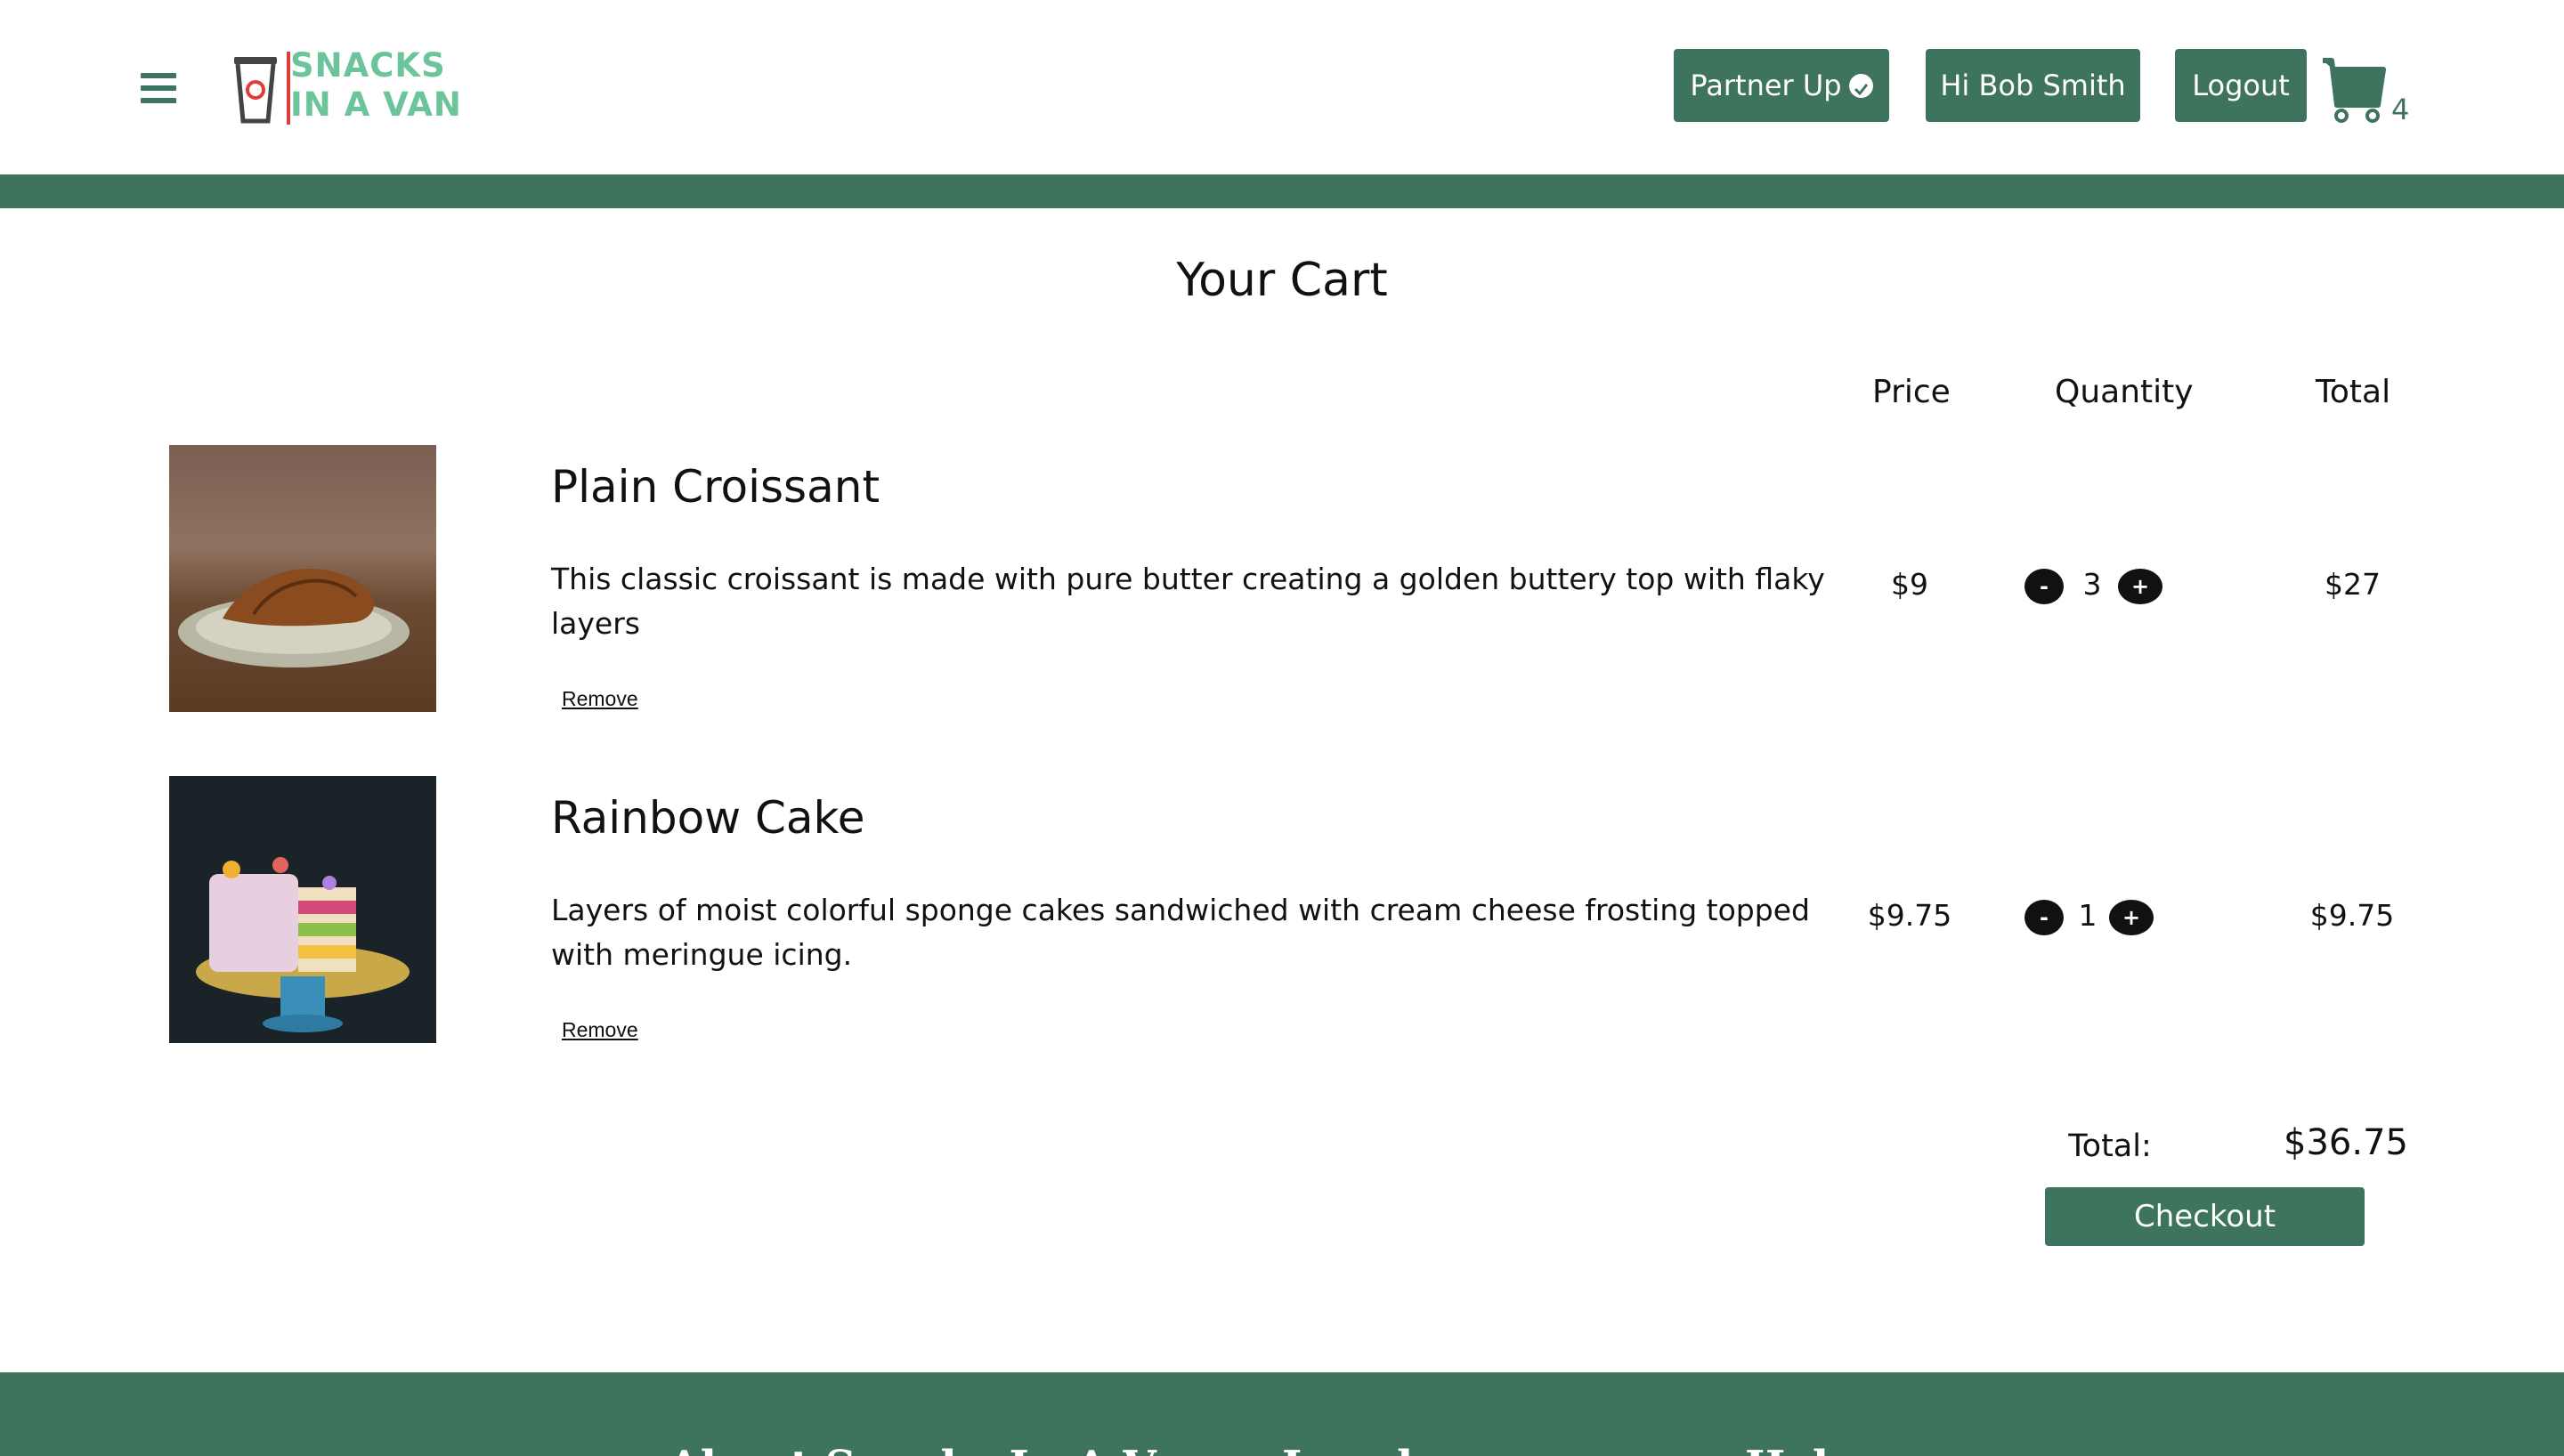 The image size is (2564, 1456). Describe the element at coordinates (1802, 1449) in the screenshot. I see `footer-heading-help: Help` at that location.